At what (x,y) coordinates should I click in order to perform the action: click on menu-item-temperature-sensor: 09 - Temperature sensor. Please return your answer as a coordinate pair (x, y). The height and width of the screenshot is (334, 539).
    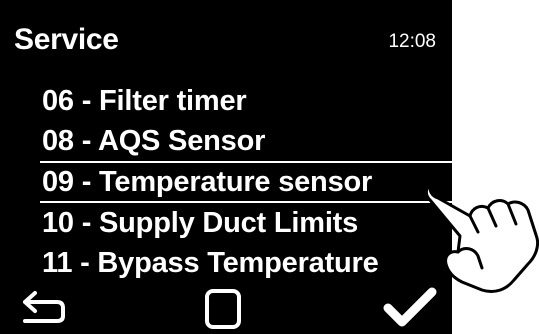
    Looking at the image, I should click on (246, 182).